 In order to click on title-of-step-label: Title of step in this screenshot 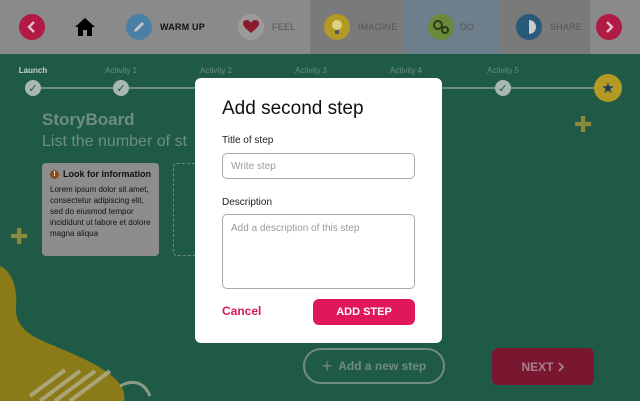, I will do `click(248, 140)`.